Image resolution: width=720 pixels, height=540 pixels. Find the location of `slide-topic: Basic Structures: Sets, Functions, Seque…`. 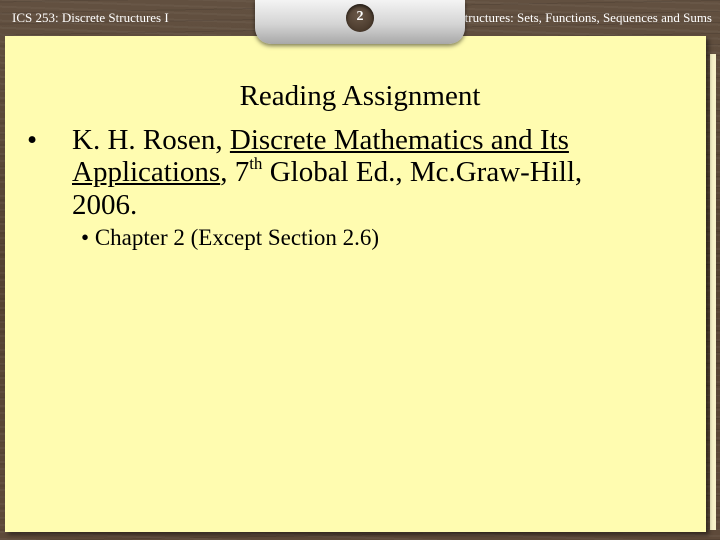

slide-topic: Basic Structures: Sets, Functions, Seque… is located at coordinates (568, 17).